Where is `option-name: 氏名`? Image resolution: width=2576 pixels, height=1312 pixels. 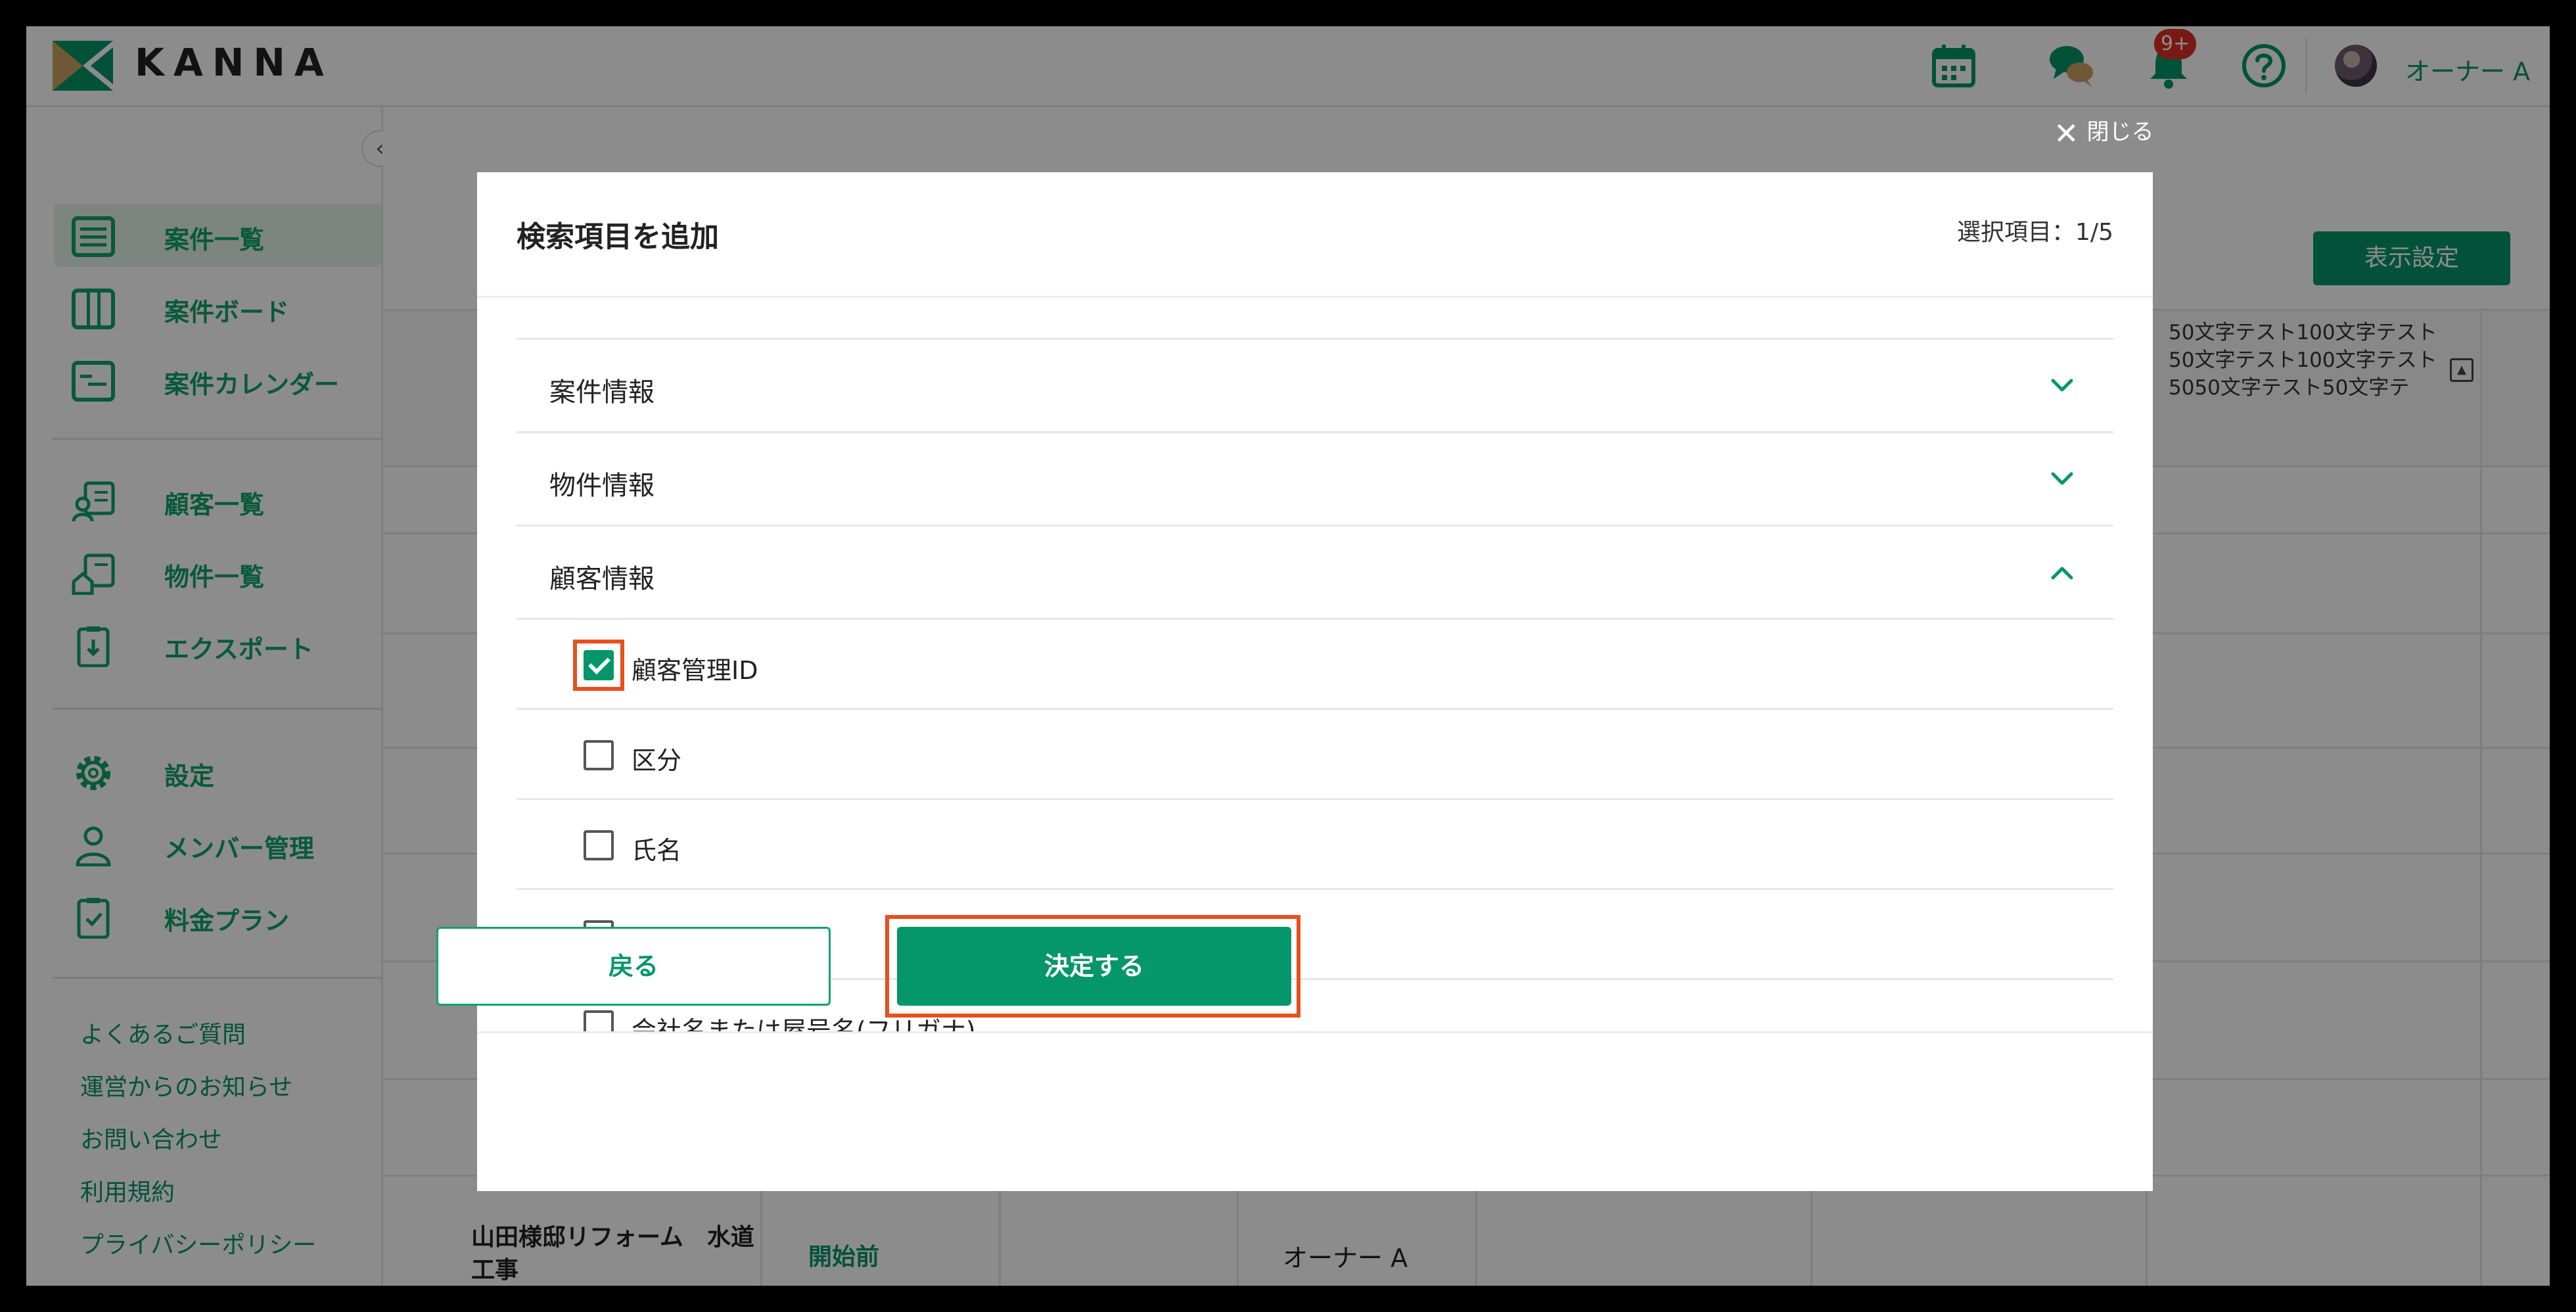 option-name: 氏名 is located at coordinates (1315, 845).